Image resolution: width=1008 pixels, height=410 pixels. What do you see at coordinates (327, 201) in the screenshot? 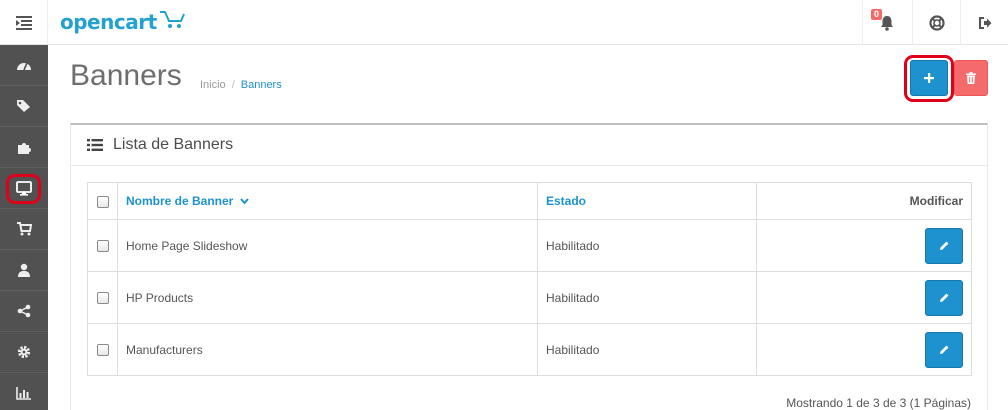
I see `name-column-header: Nombre de Banner` at bounding box center [327, 201].